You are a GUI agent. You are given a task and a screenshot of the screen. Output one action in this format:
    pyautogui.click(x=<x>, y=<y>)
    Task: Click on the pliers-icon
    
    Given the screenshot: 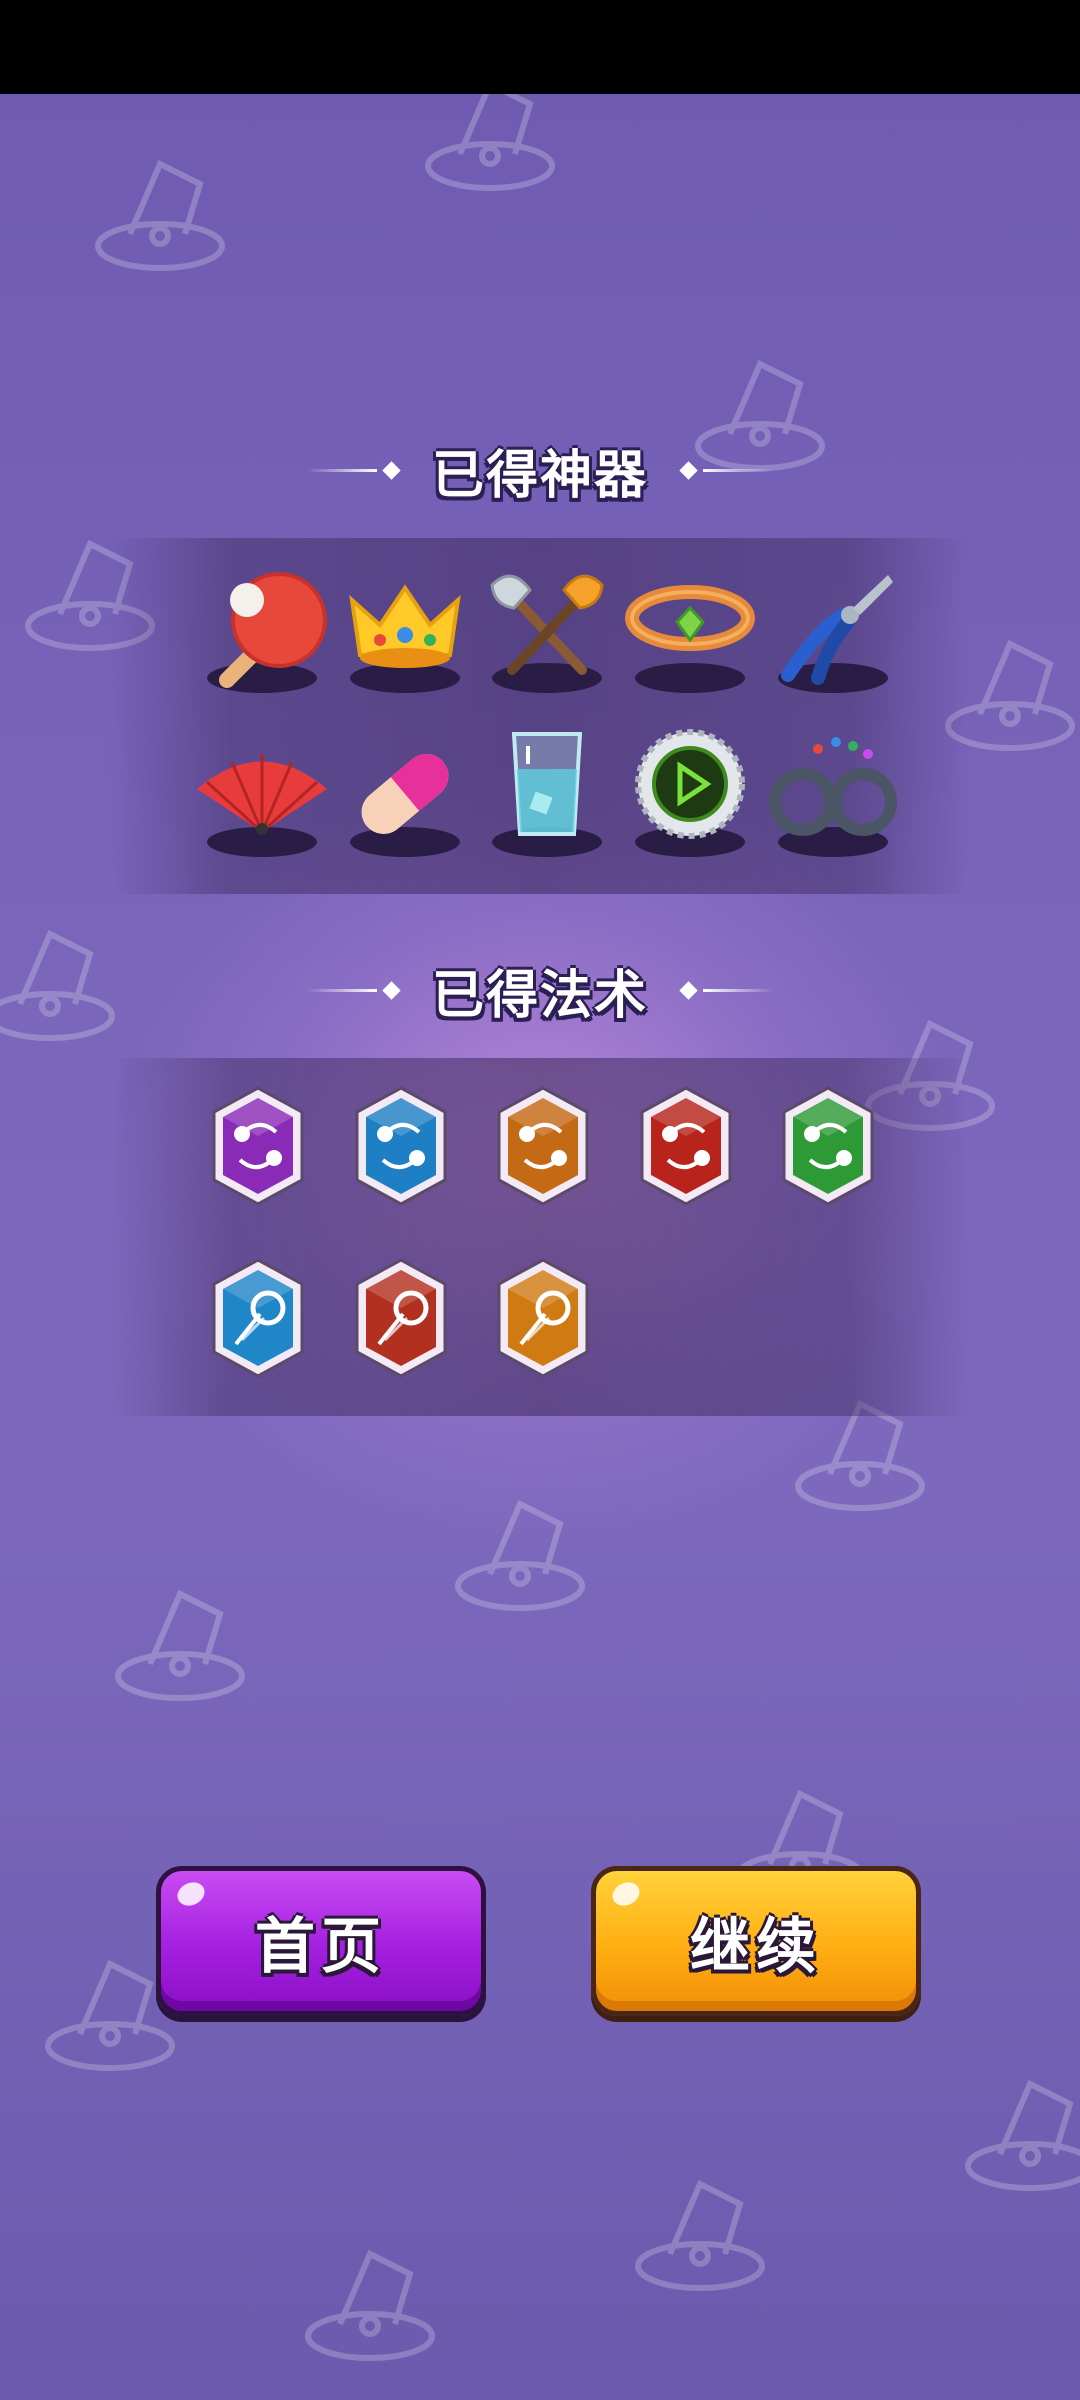 What is the action you would take?
    pyautogui.click(x=833, y=630)
    